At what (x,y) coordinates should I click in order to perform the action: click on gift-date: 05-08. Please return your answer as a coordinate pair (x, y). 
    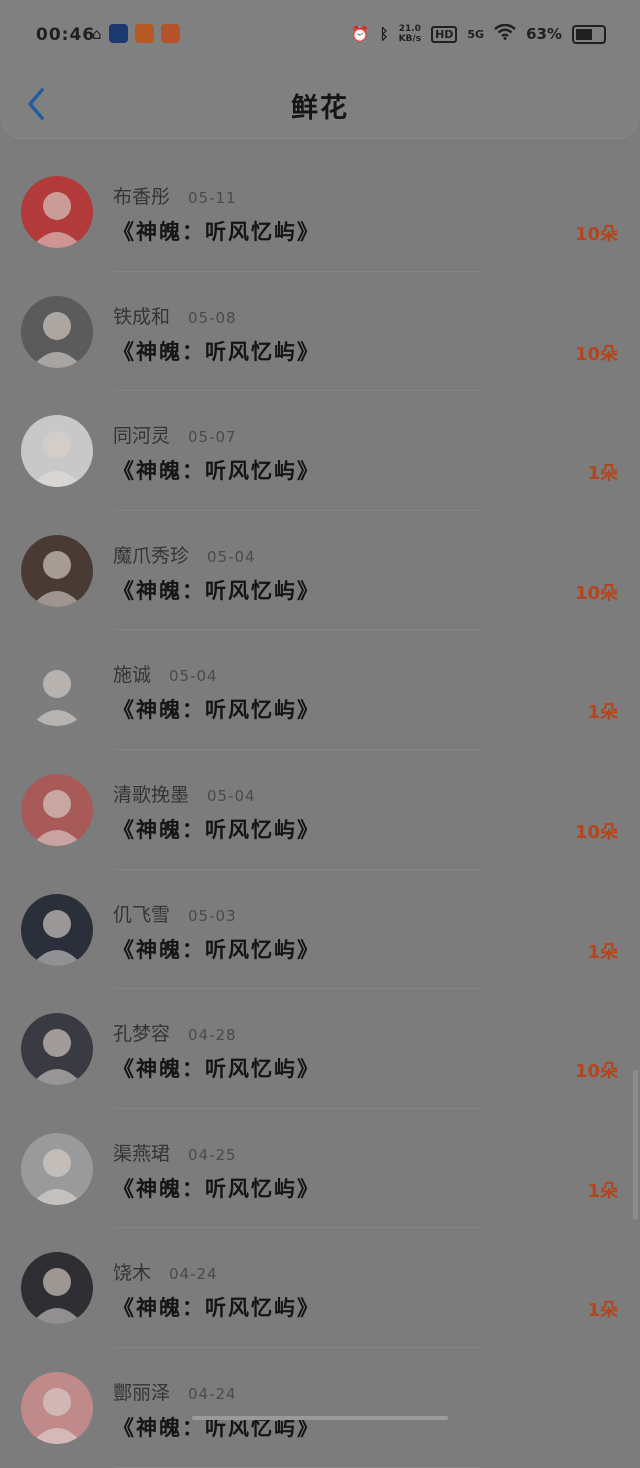
    Looking at the image, I should click on (212, 317).